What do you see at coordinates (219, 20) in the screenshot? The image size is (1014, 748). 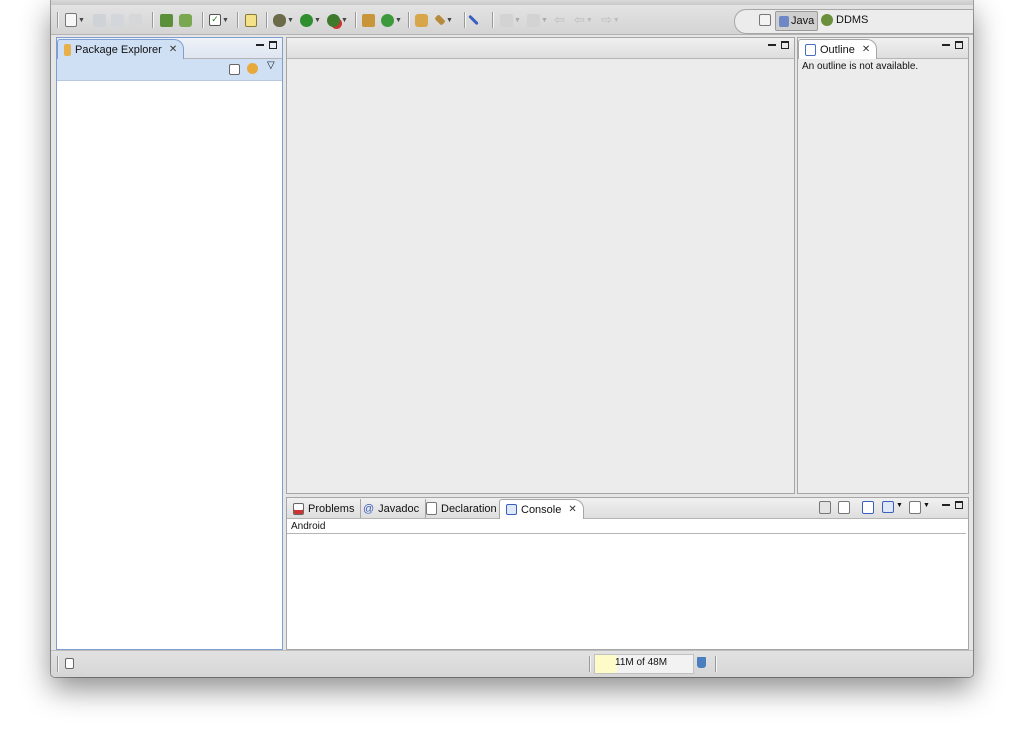 I see `task-icon: ✓ ▼` at bounding box center [219, 20].